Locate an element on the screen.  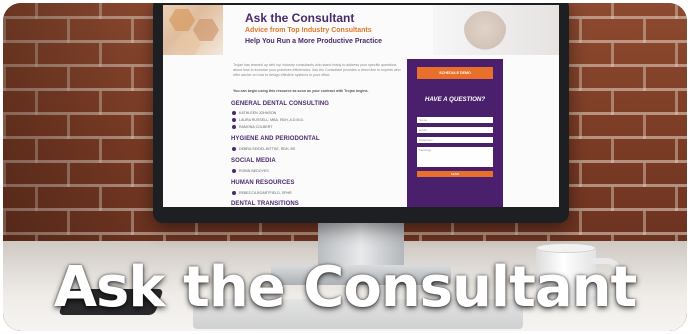
telephone-field: Telephone is located at coordinates (455, 140).